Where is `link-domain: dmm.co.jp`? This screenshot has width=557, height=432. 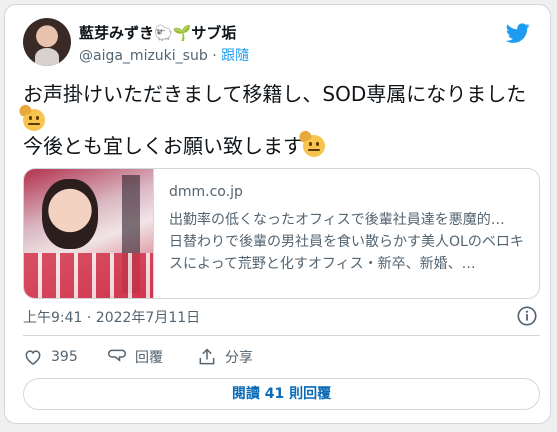
link-domain: dmm.co.jp is located at coordinates (206, 192).